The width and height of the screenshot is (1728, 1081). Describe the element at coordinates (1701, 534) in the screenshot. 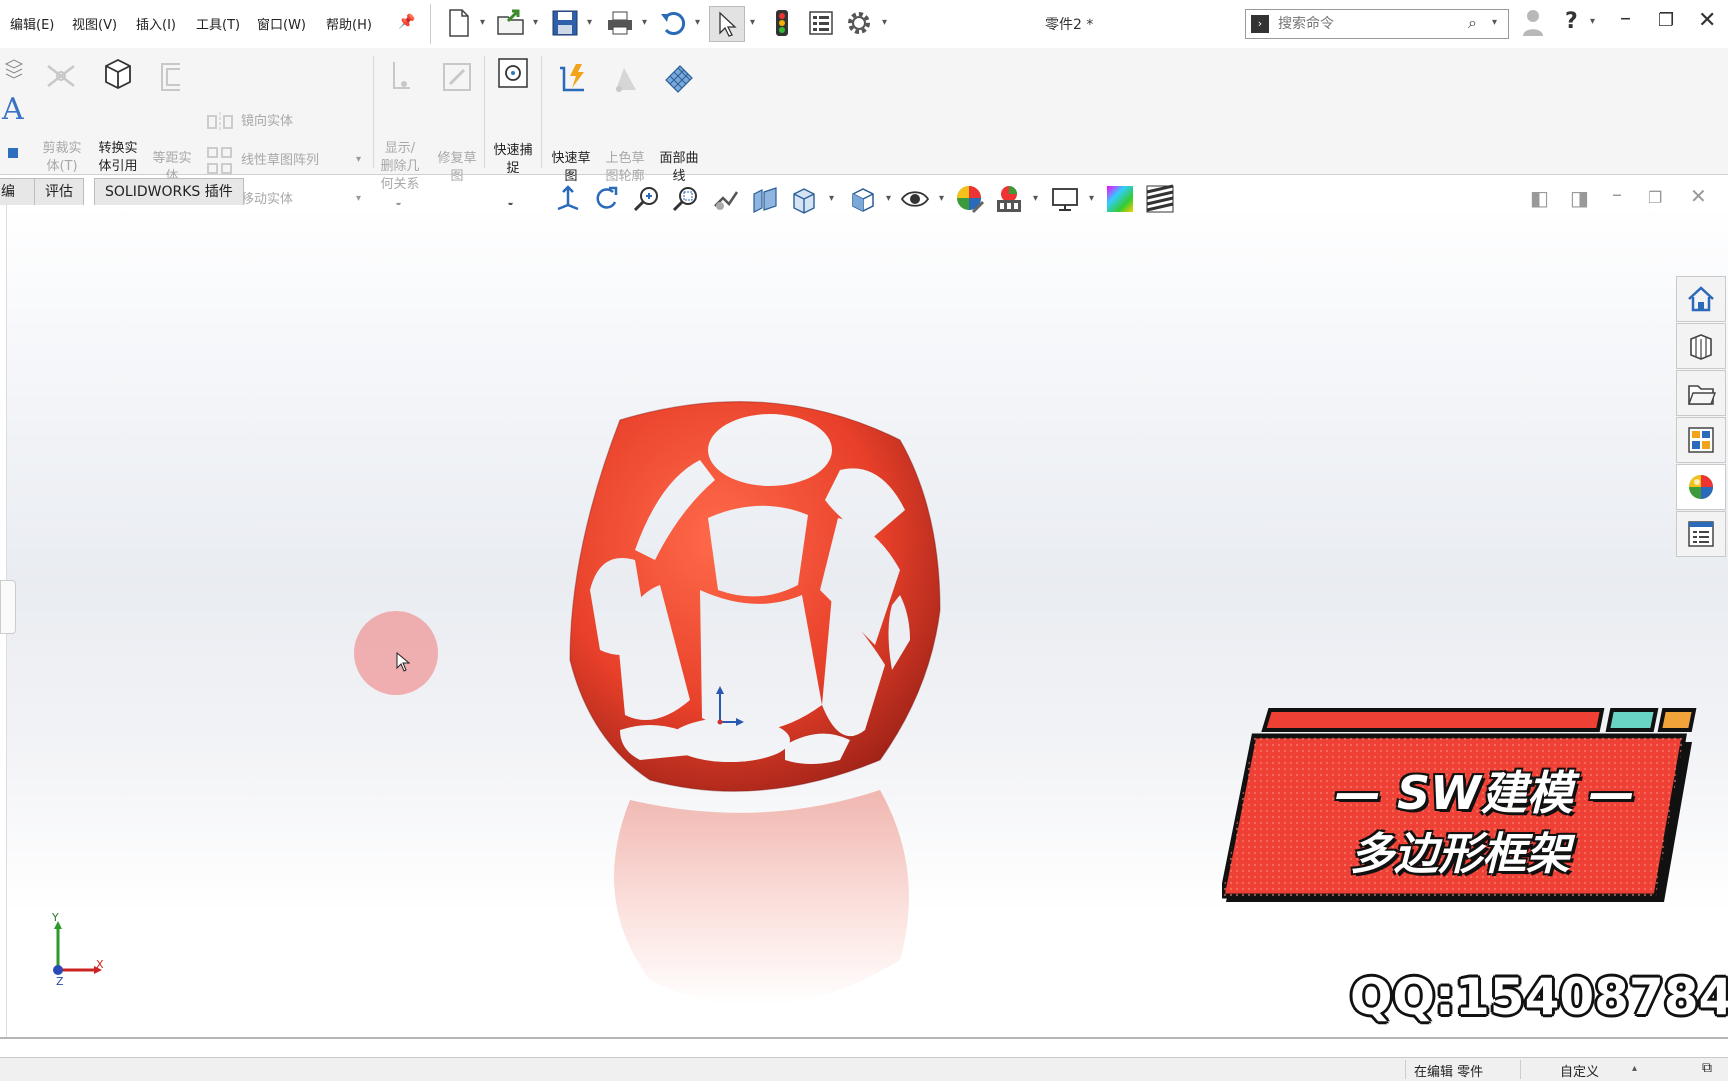

I see `custom-properties-icon` at that location.